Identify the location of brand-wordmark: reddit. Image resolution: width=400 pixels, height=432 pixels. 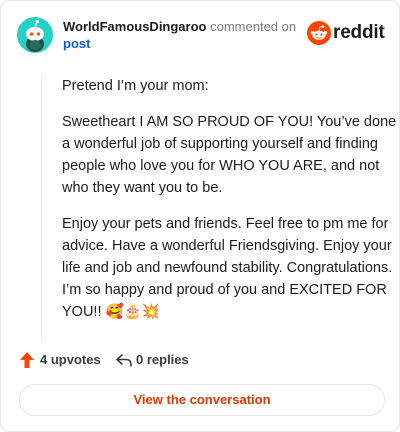
(359, 32).